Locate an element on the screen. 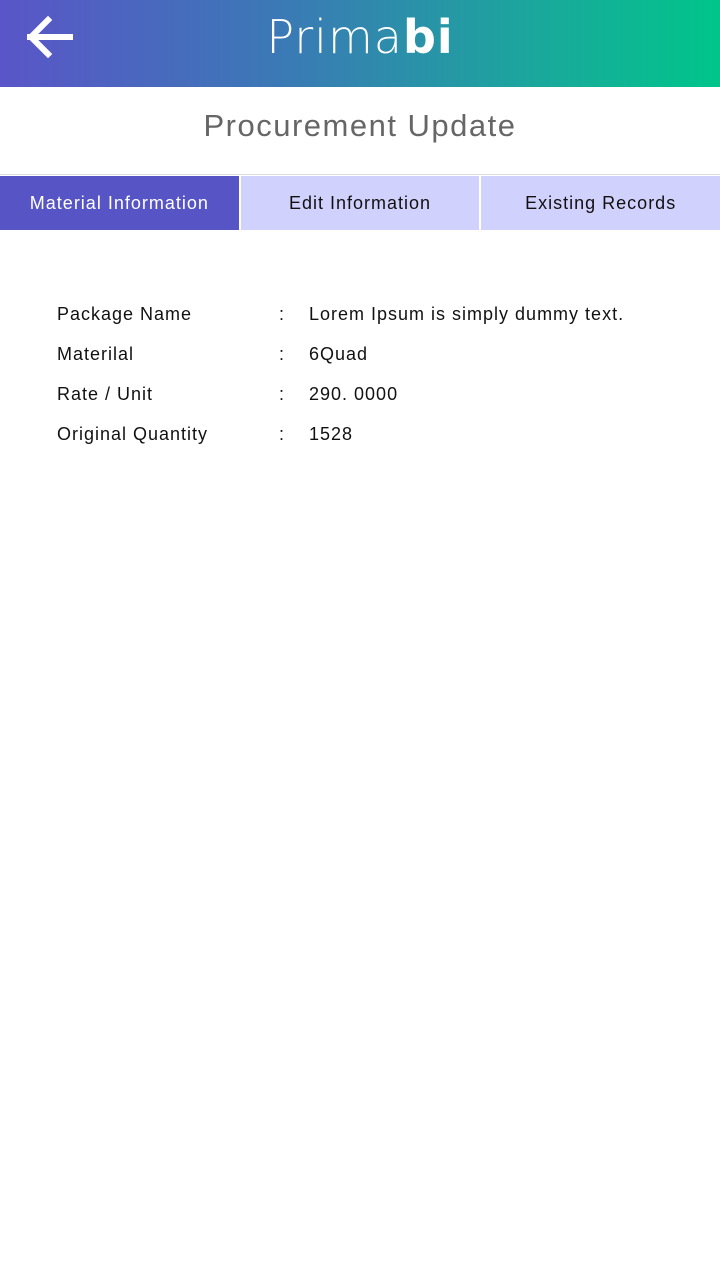 This screenshot has height=1280, width=720. logo-accent: bi is located at coordinates (428, 37).